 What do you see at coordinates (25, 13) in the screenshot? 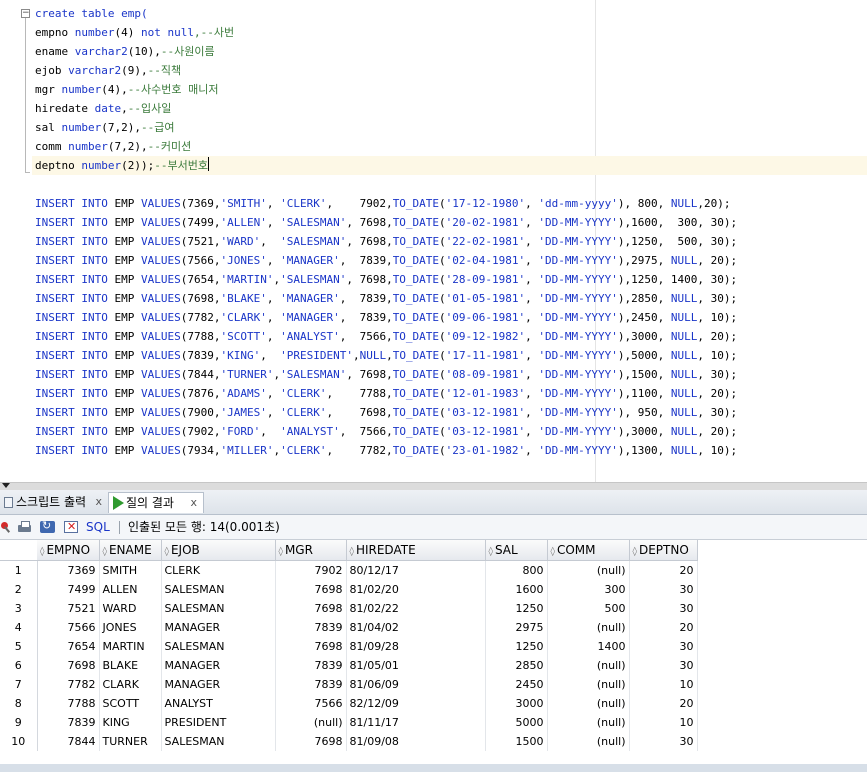
I see `fold-toggle-icon: −` at bounding box center [25, 13].